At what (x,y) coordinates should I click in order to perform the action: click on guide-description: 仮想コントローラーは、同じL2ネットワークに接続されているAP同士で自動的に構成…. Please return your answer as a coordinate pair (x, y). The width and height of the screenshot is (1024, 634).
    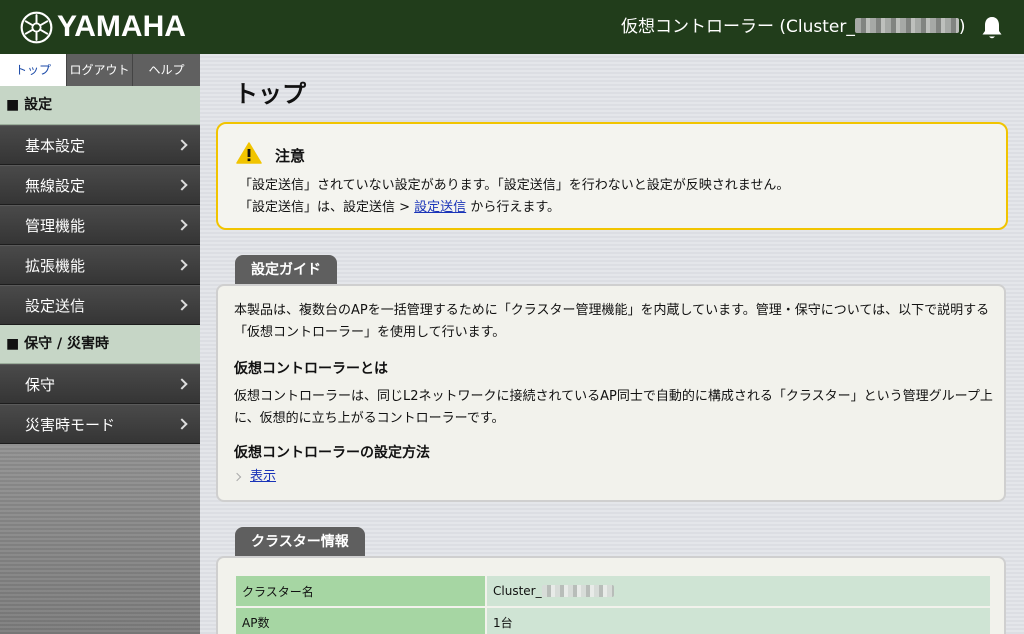
    Looking at the image, I should click on (613, 407).